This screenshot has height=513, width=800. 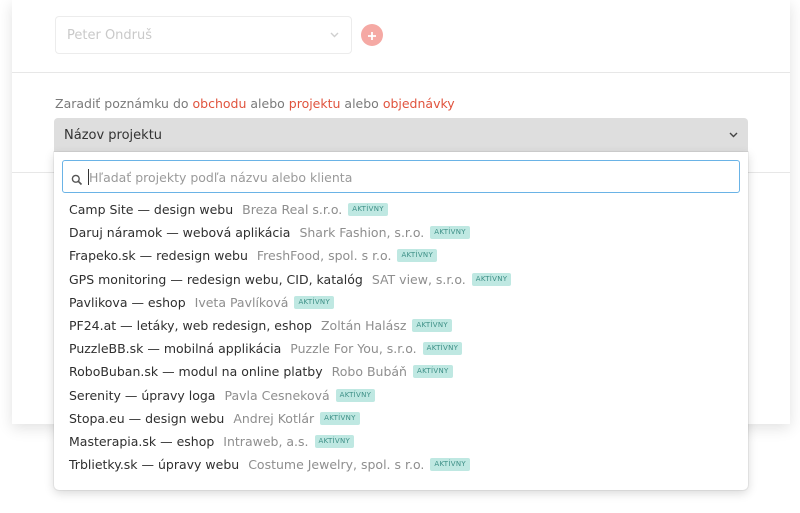 What do you see at coordinates (127, 302) in the screenshot?
I see `project-name: Pavlikova — eshop` at bounding box center [127, 302].